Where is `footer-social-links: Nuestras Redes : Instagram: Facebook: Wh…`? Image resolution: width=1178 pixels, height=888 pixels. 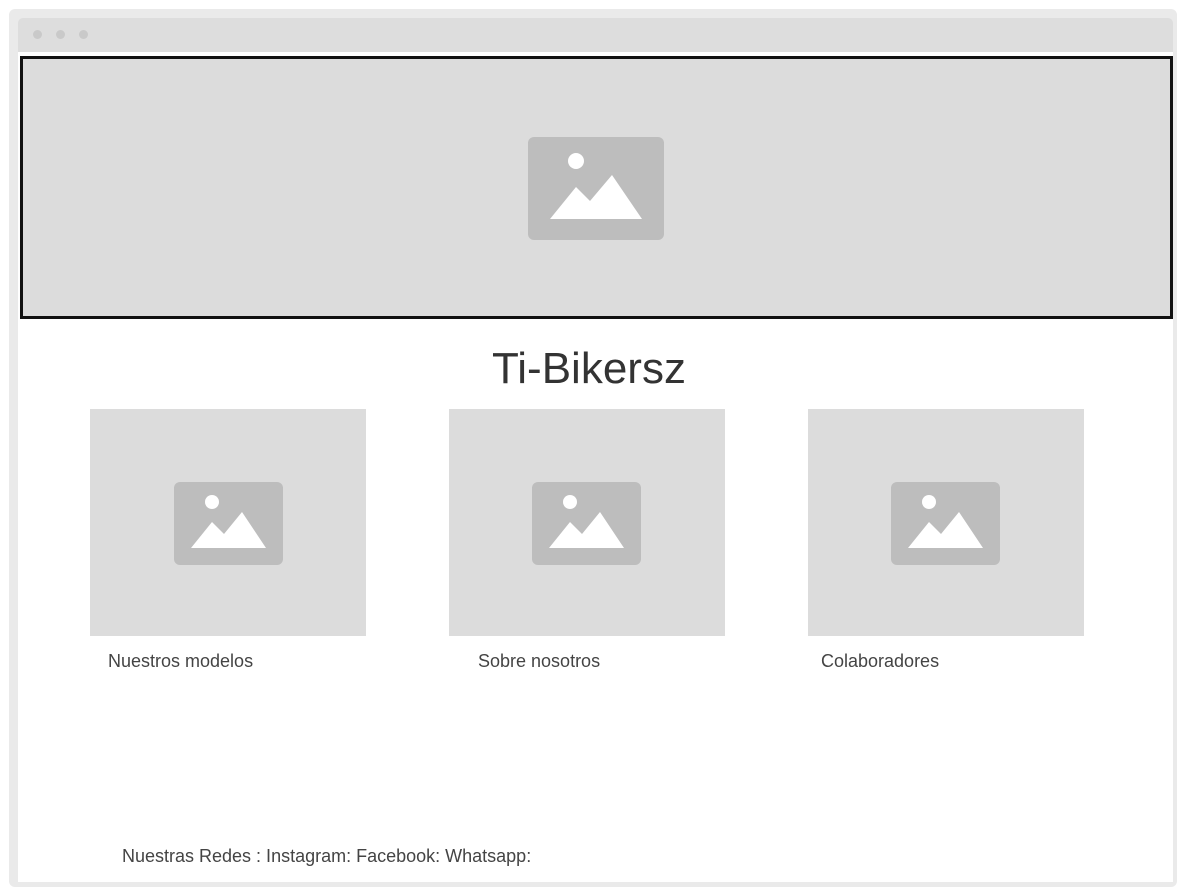
footer-social-links: Nuestras Redes : Instagram: Facebook: Wh… is located at coordinates (327, 856).